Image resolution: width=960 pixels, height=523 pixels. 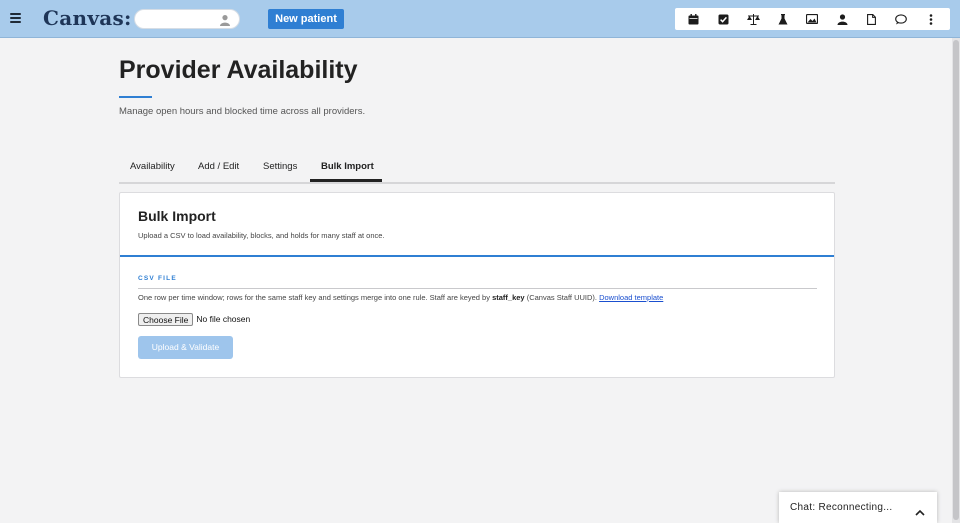 I want to click on download-template-link: Download template, so click(x=631, y=297).